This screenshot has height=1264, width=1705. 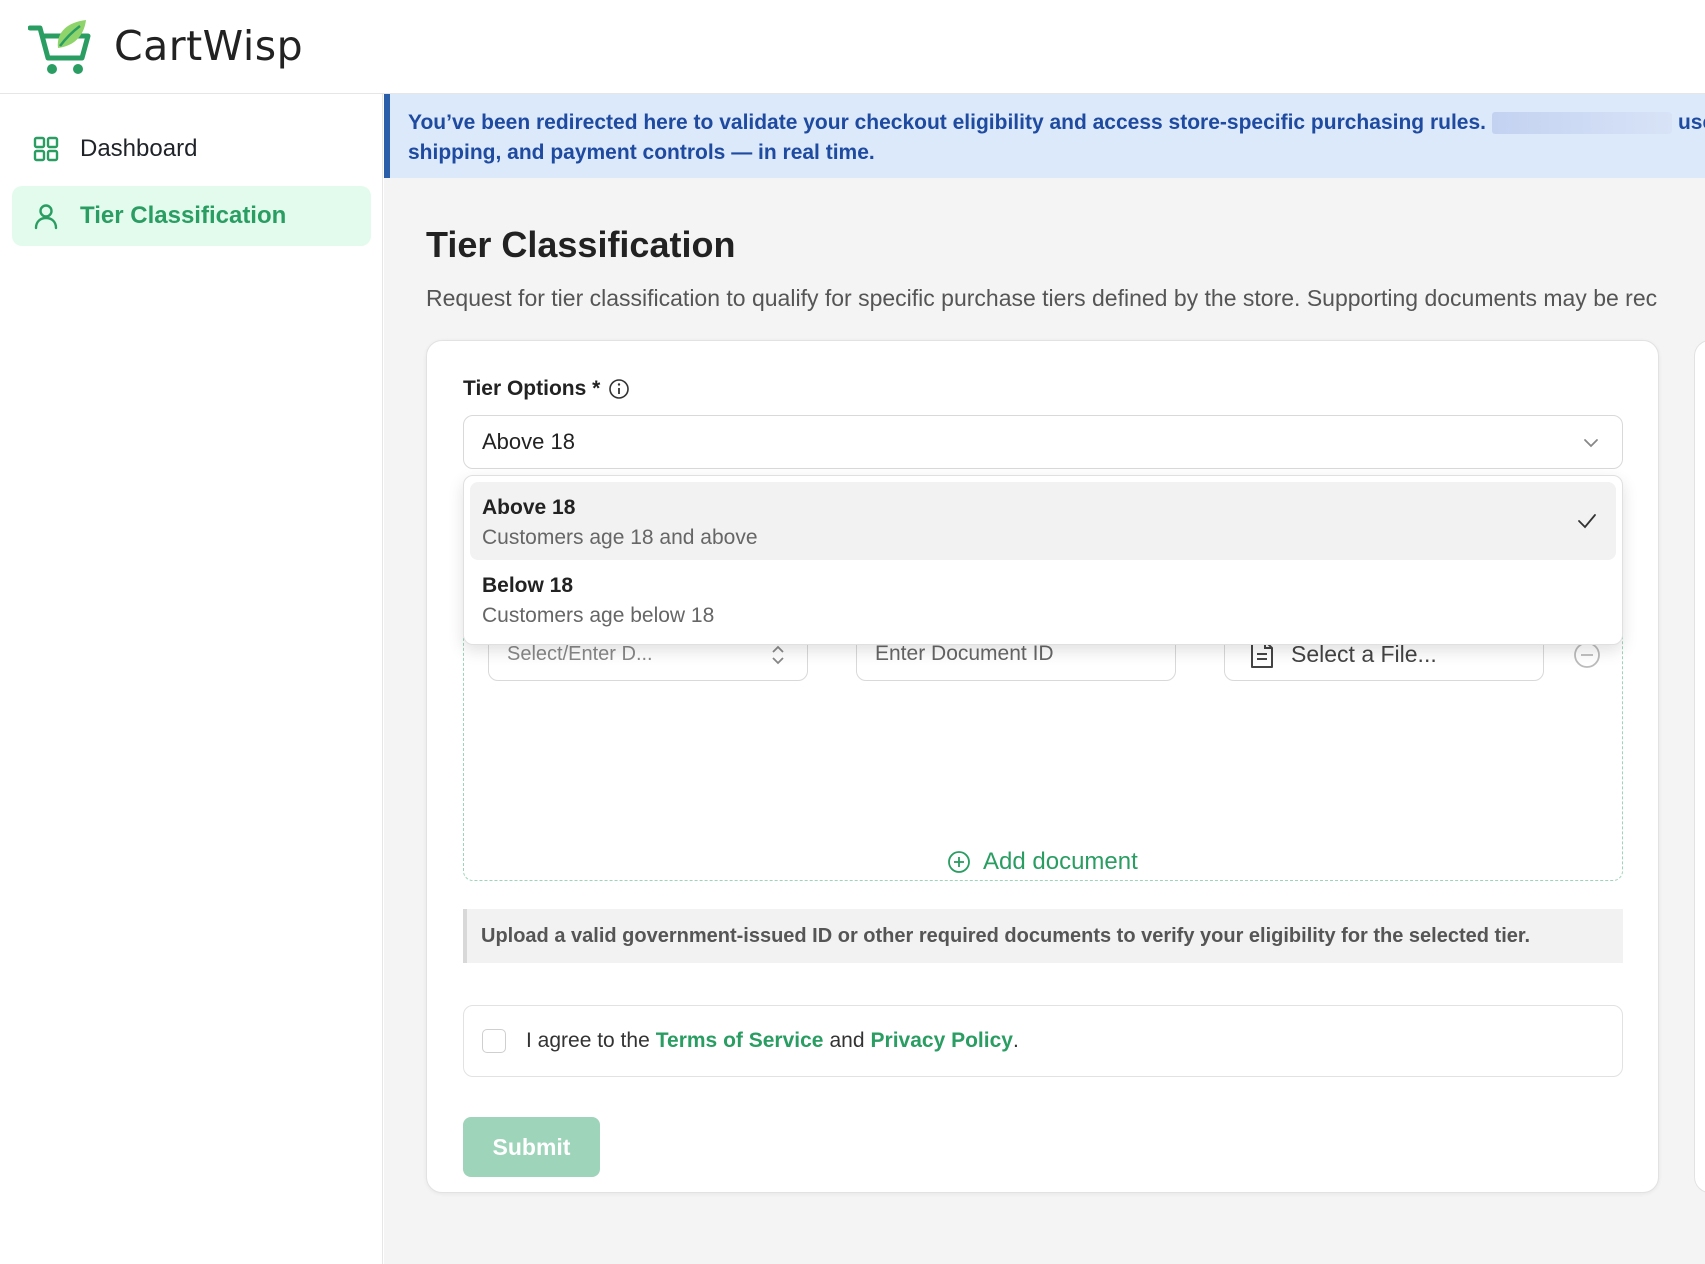 I want to click on tier-option-above-18: Above 18 Customers age 18 and above, so click(x=1043, y=521).